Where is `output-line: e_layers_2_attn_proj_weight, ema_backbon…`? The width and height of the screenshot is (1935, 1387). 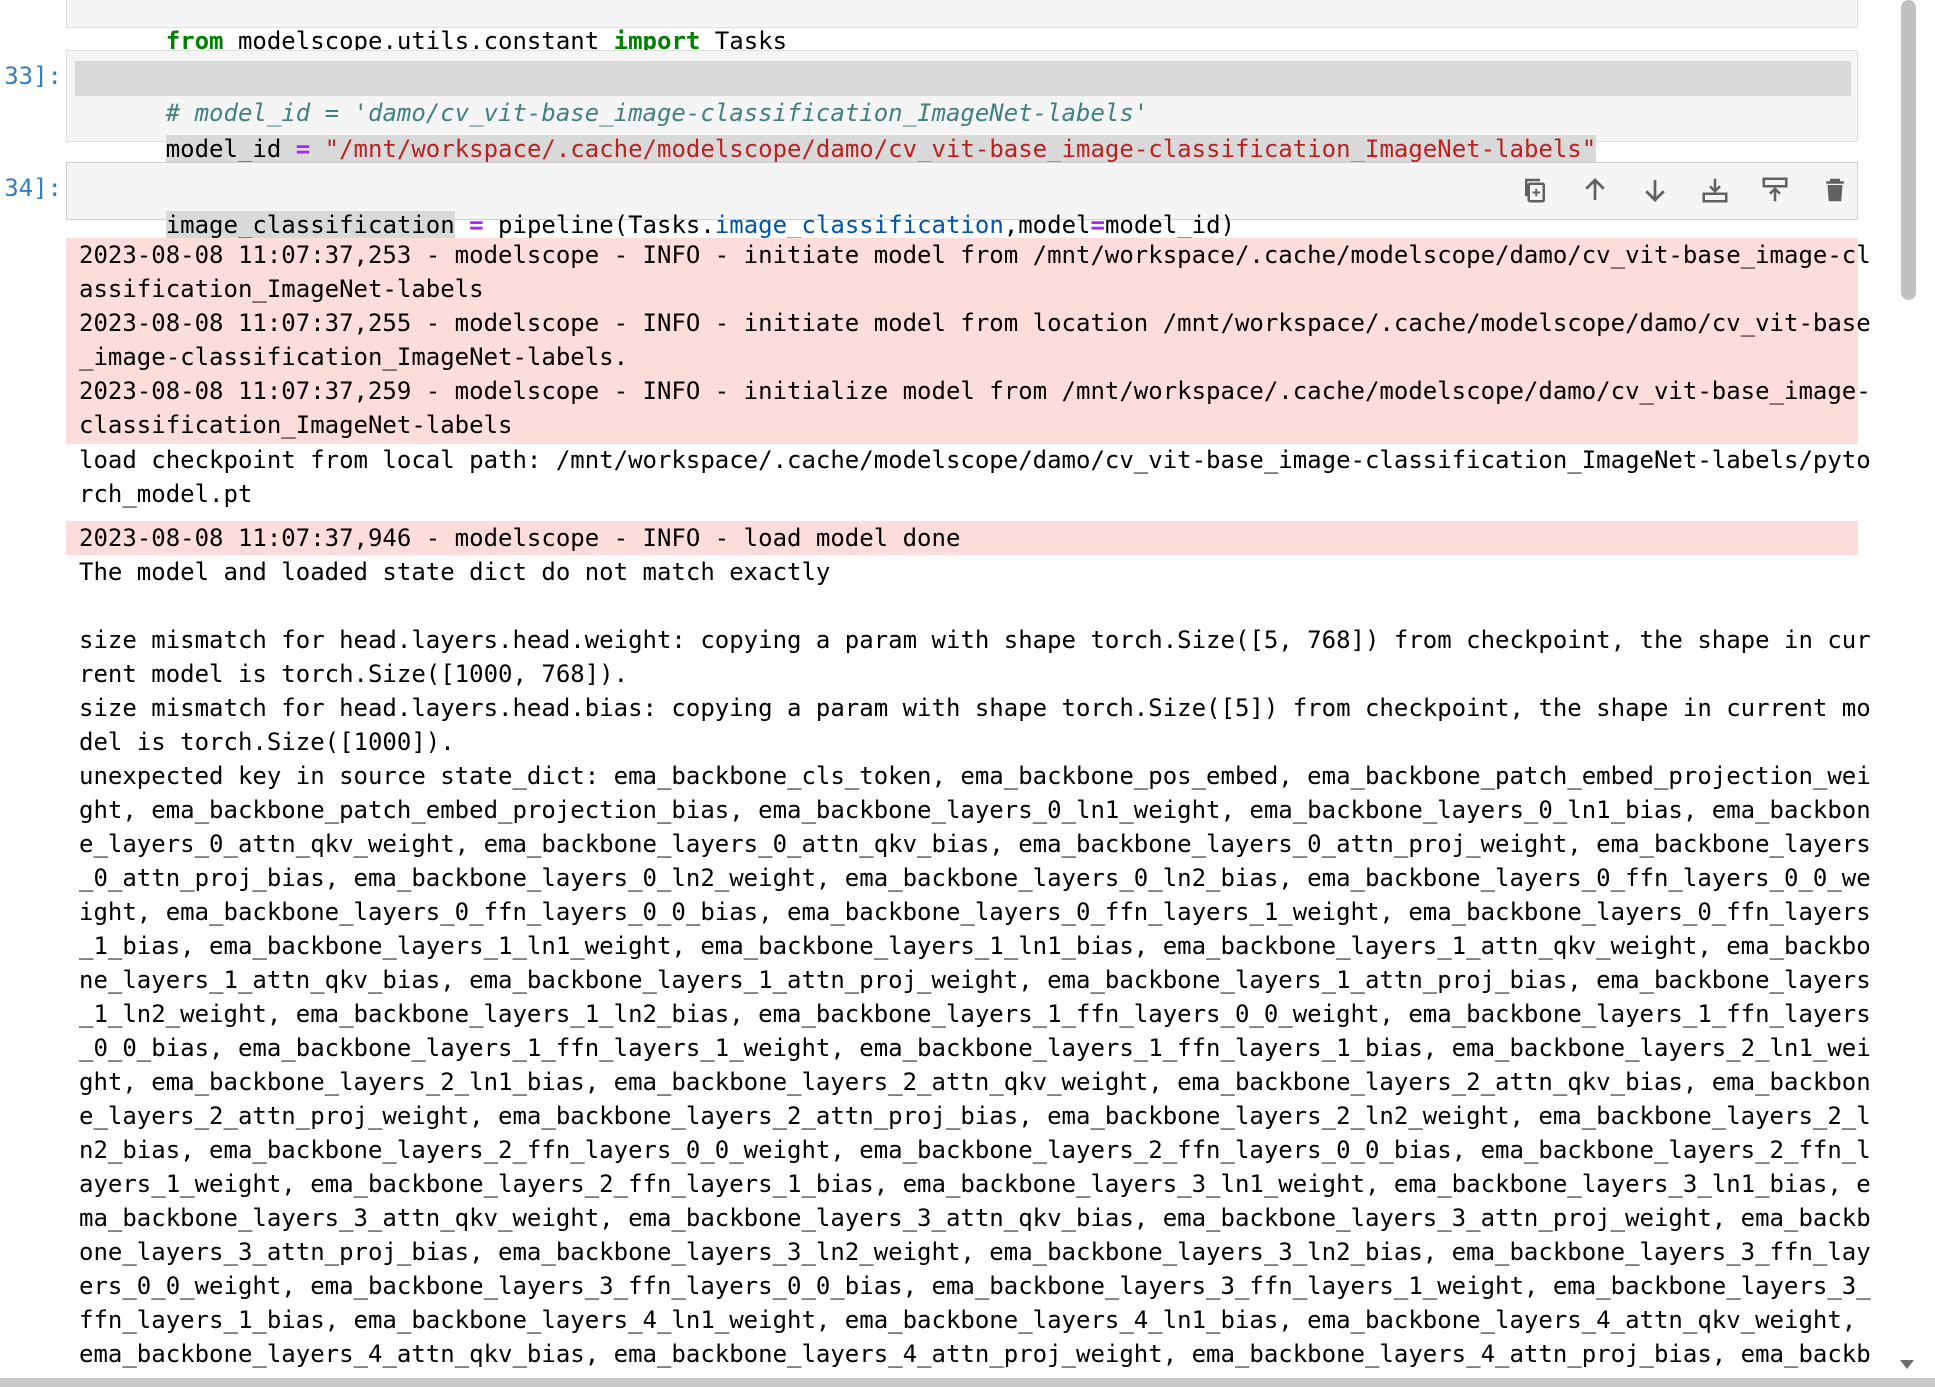
output-line: e_layers_2_attn_proj_weight, ema_backbon… is located at coordinates (975, 1116).